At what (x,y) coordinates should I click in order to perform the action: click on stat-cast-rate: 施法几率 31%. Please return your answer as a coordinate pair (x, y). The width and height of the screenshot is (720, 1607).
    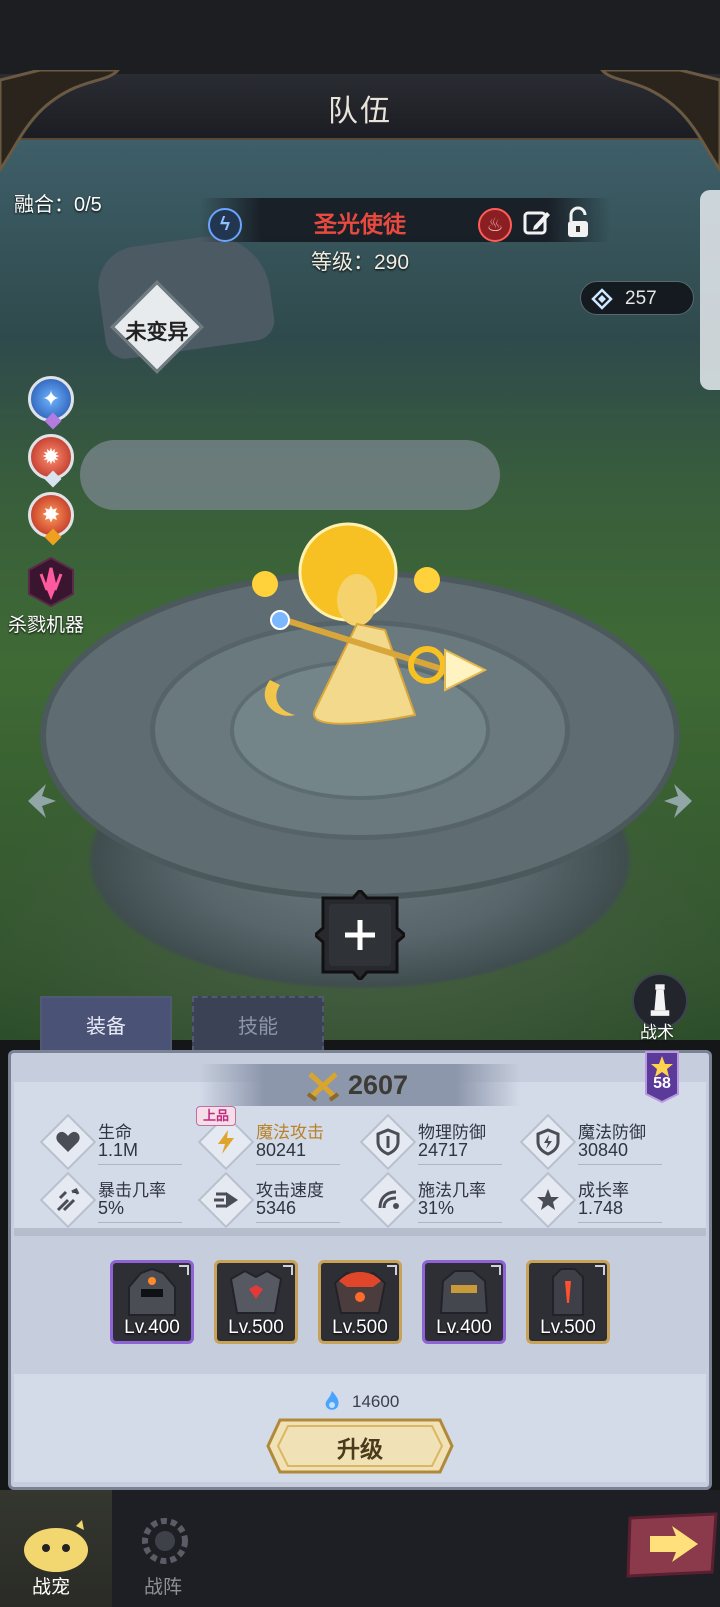
    Looking at the image, I should click on (435, 1200).